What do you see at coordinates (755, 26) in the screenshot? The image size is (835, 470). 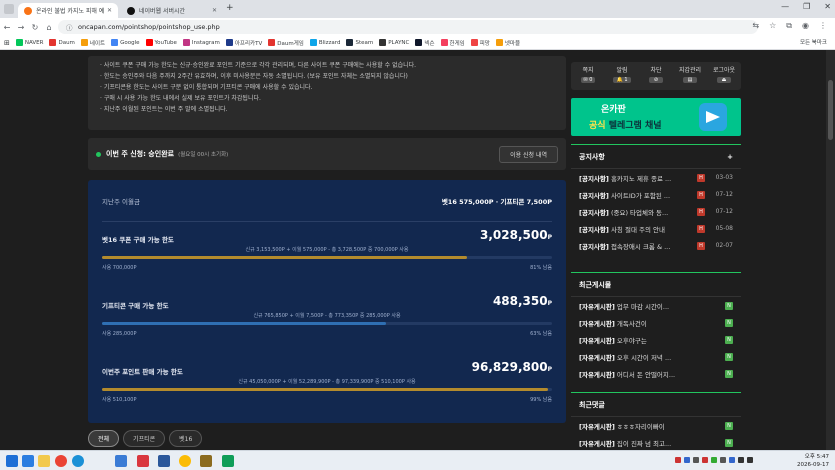 I see `translate-icon: ⇆` at bounding box center [755, 26].